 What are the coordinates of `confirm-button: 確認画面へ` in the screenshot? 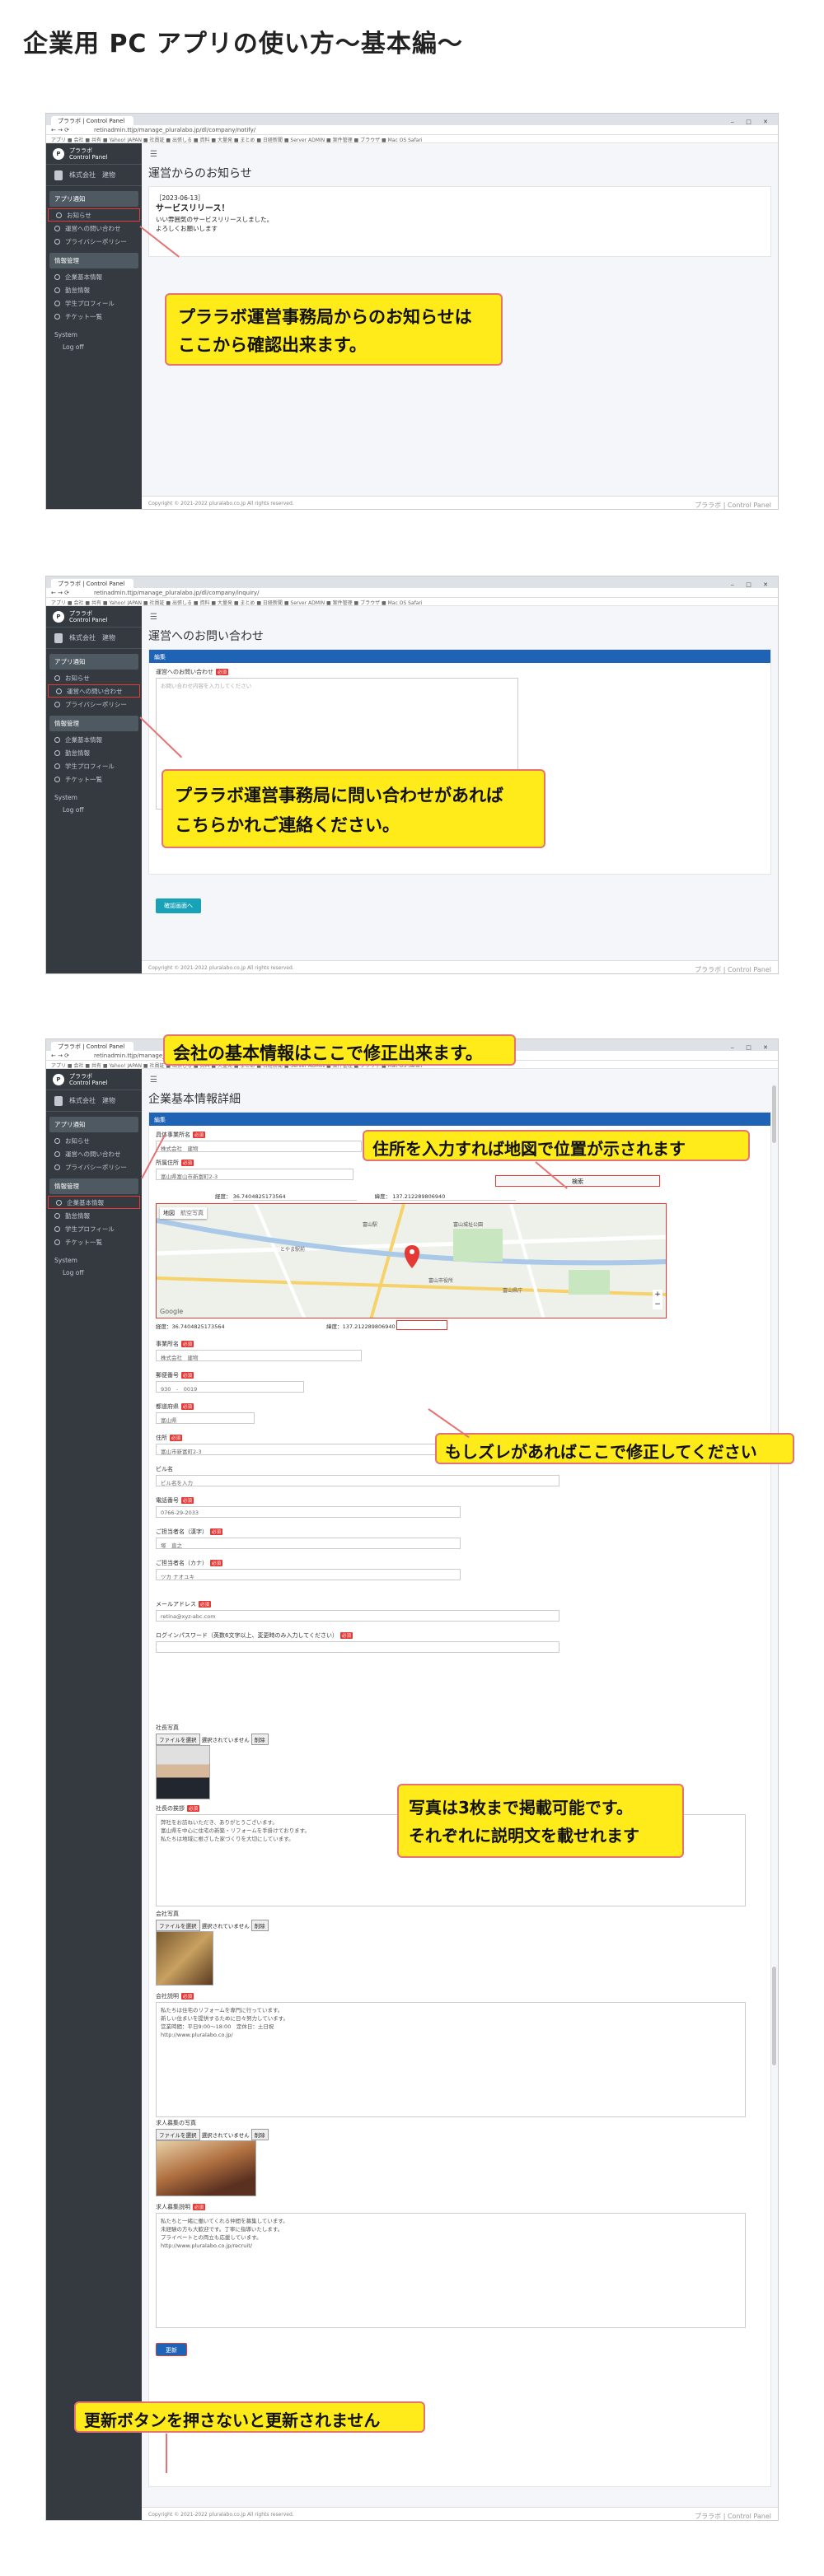 It's located at (178, 905).